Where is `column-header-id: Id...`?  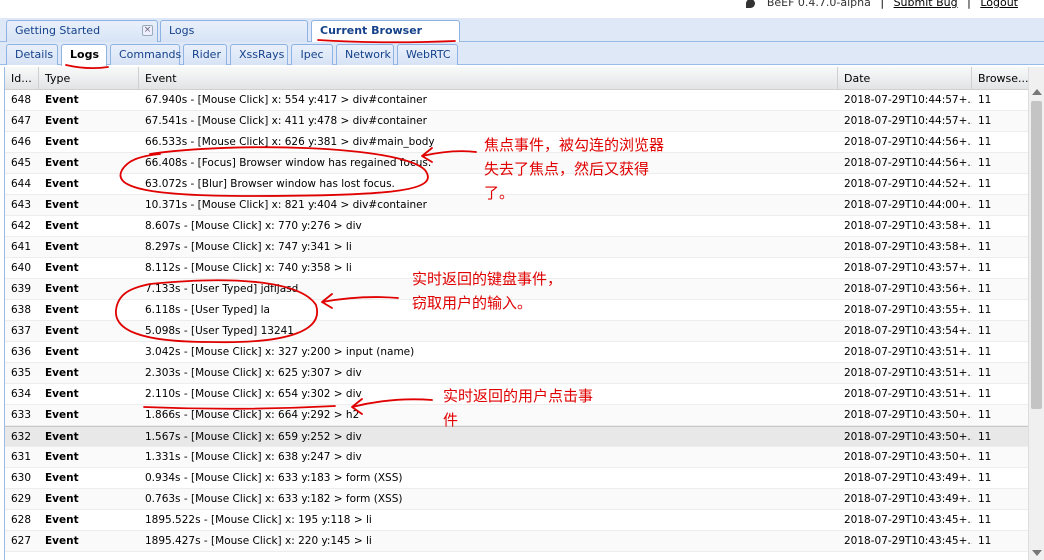 column-header-id: Id... is located at coordinates (22, 78).